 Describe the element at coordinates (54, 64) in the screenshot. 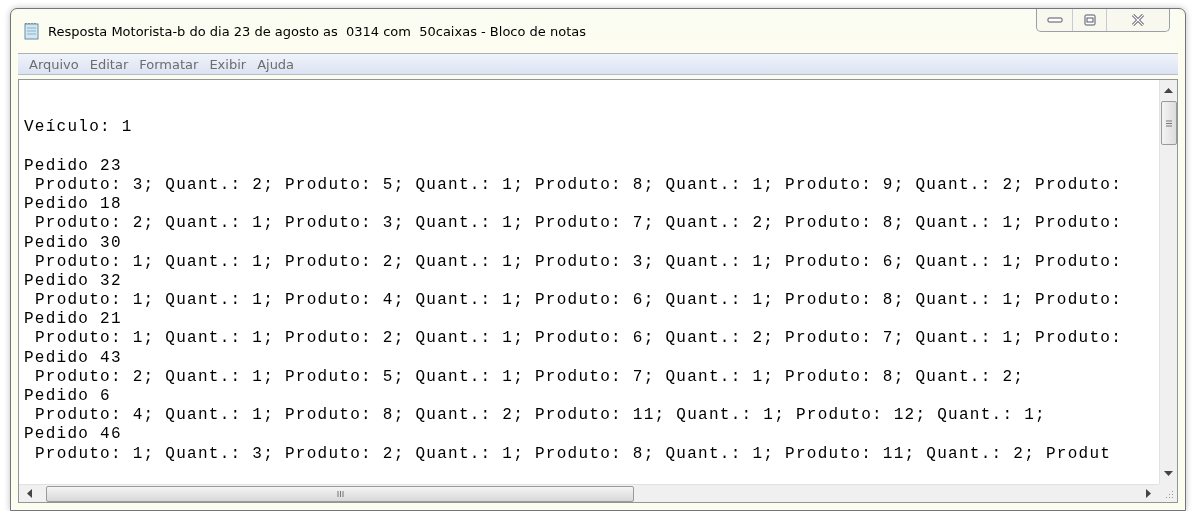

I see `menu-item: Arquivo` at that location.